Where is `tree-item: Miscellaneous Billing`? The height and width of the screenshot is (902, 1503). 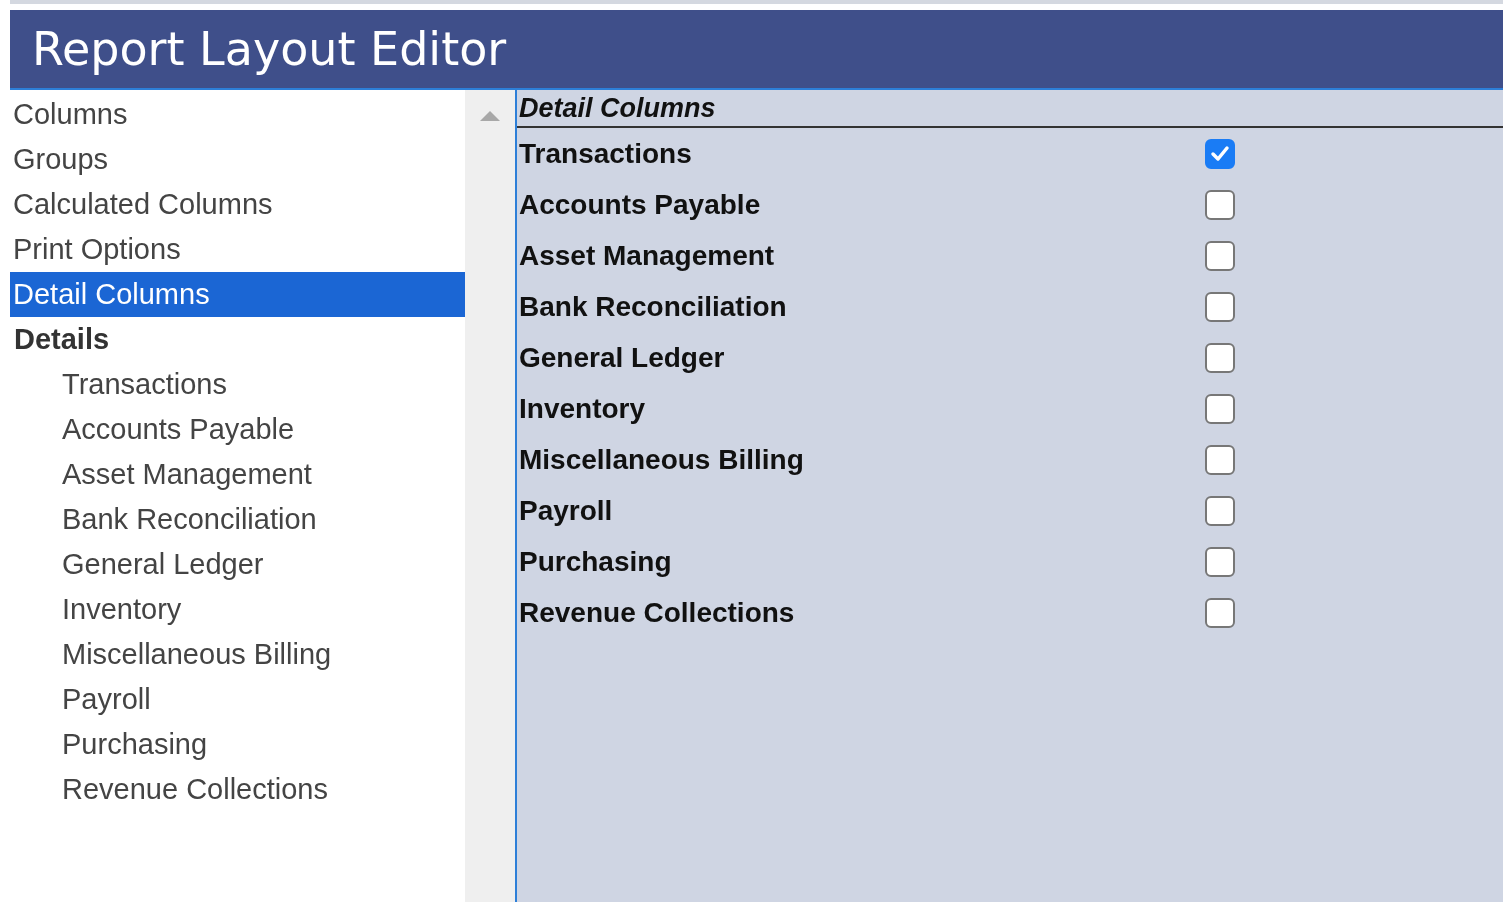
tree-item: Miscellaneous Billing is located at coordinates (237, 654).